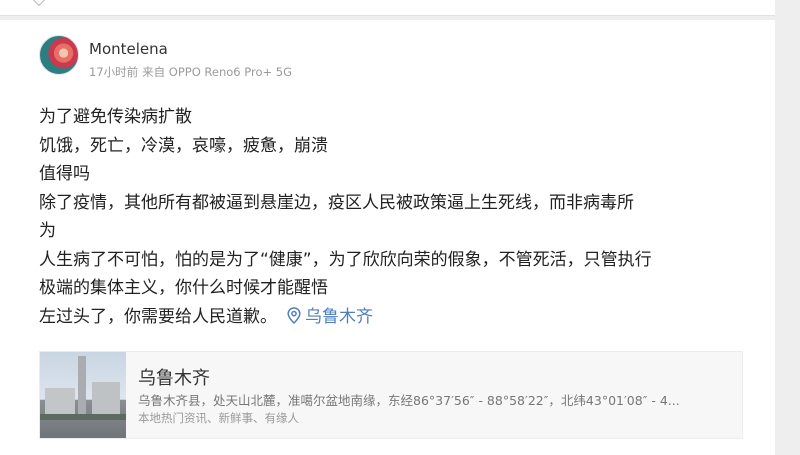 This screenshot has height=455, width=800. Describe the element at coordinates (399, 317) in the screenshot. I see `post-line-last: 左过头了，你需要给人民道歉。 乌鲁木齐` at that location.